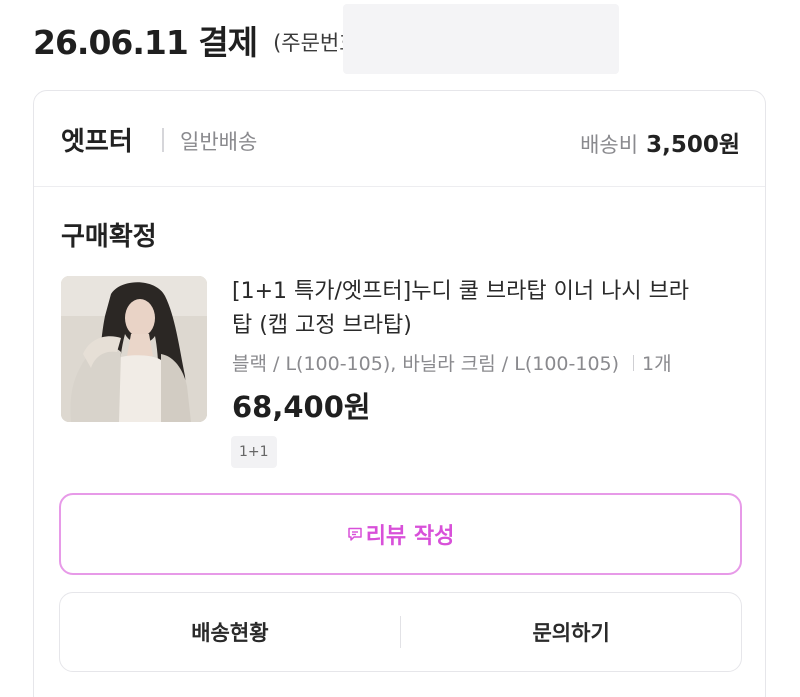 The height and width of the screenshot is (697, 800). I want to click on product-options: 블랙 / L(100-105), 바닐라 크림 / L(100-105) 1개, so click(452, 362).